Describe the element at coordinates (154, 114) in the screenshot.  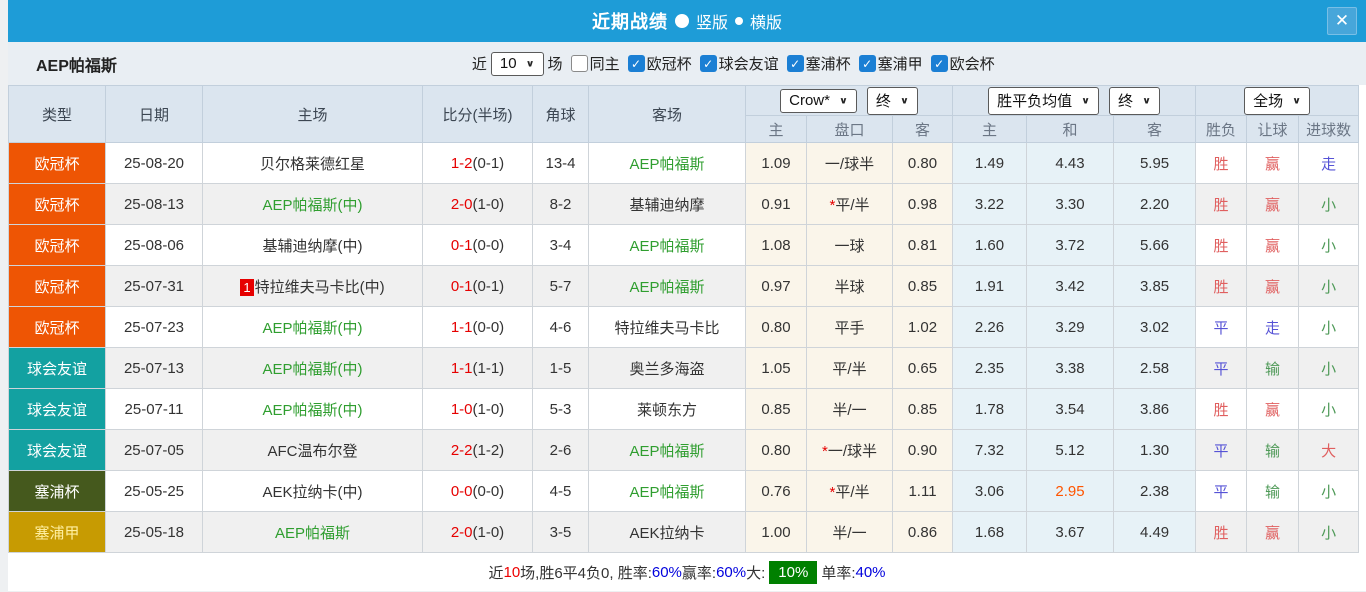
I see `col-header-date: 日期` at that location.